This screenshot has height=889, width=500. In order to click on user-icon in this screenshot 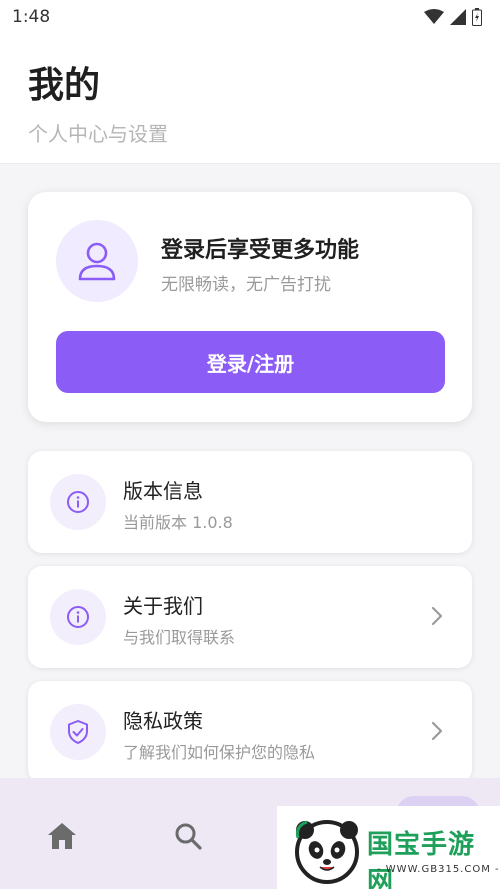, I will do `click(97, 261)`.